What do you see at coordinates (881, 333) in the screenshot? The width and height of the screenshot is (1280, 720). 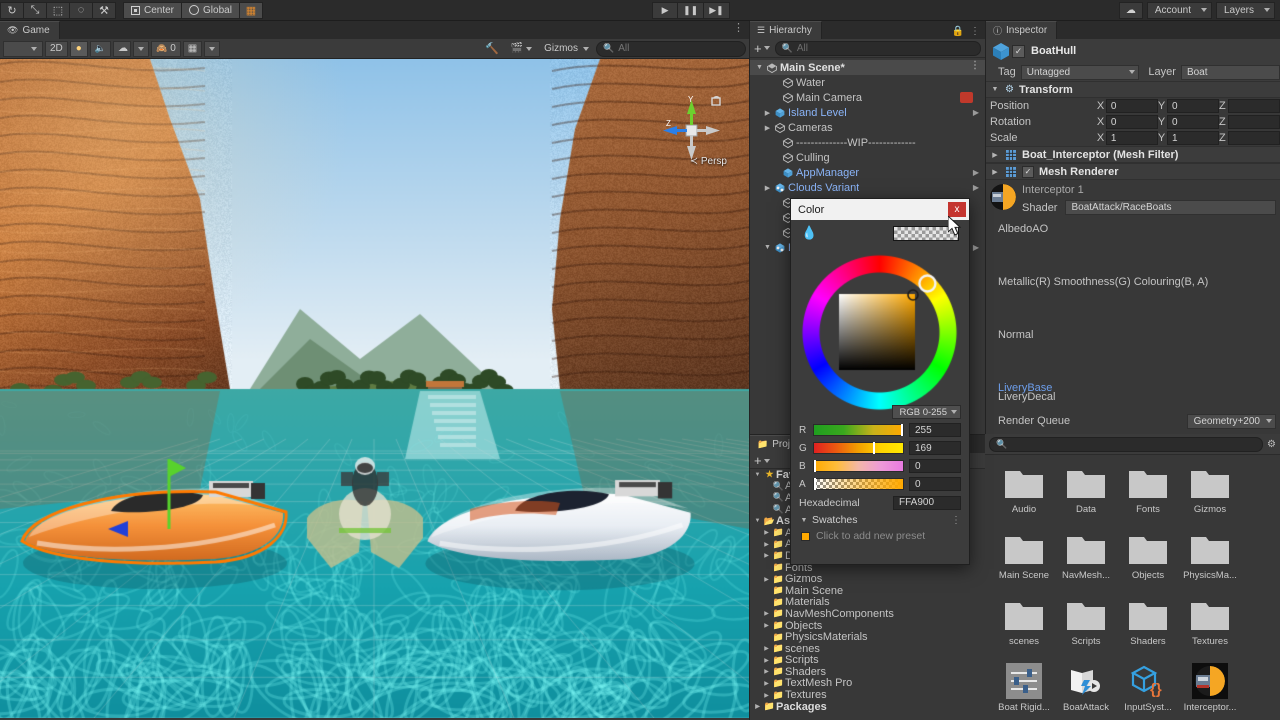 I see `color-wheel` at bounding box center [881, 333].